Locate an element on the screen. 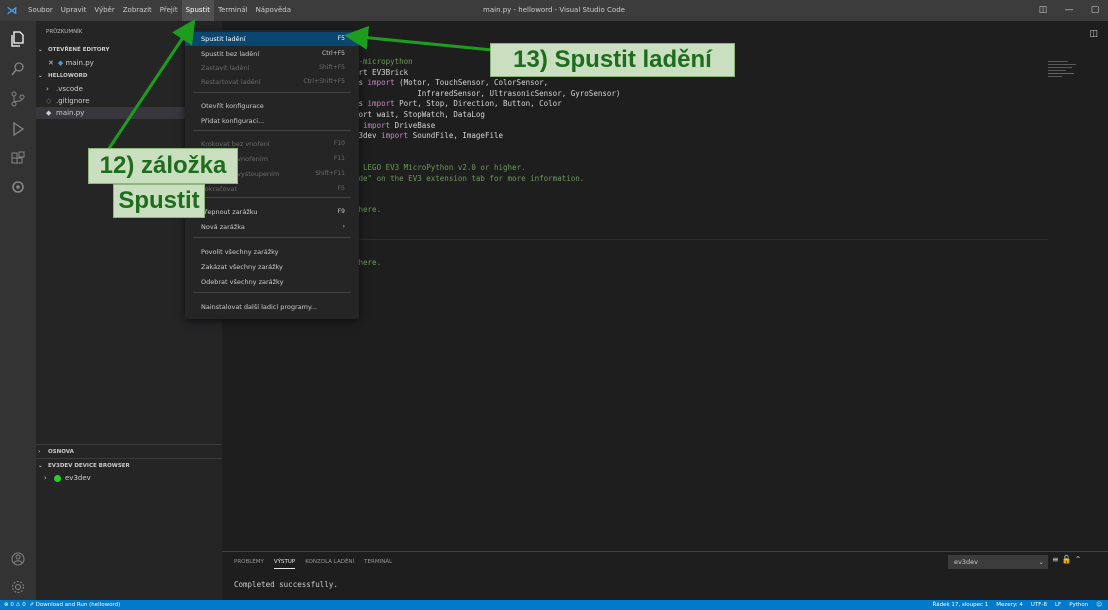 The image size is (1108, 610). outline-section: › OSNOVA is located at coordinates (129, 451).